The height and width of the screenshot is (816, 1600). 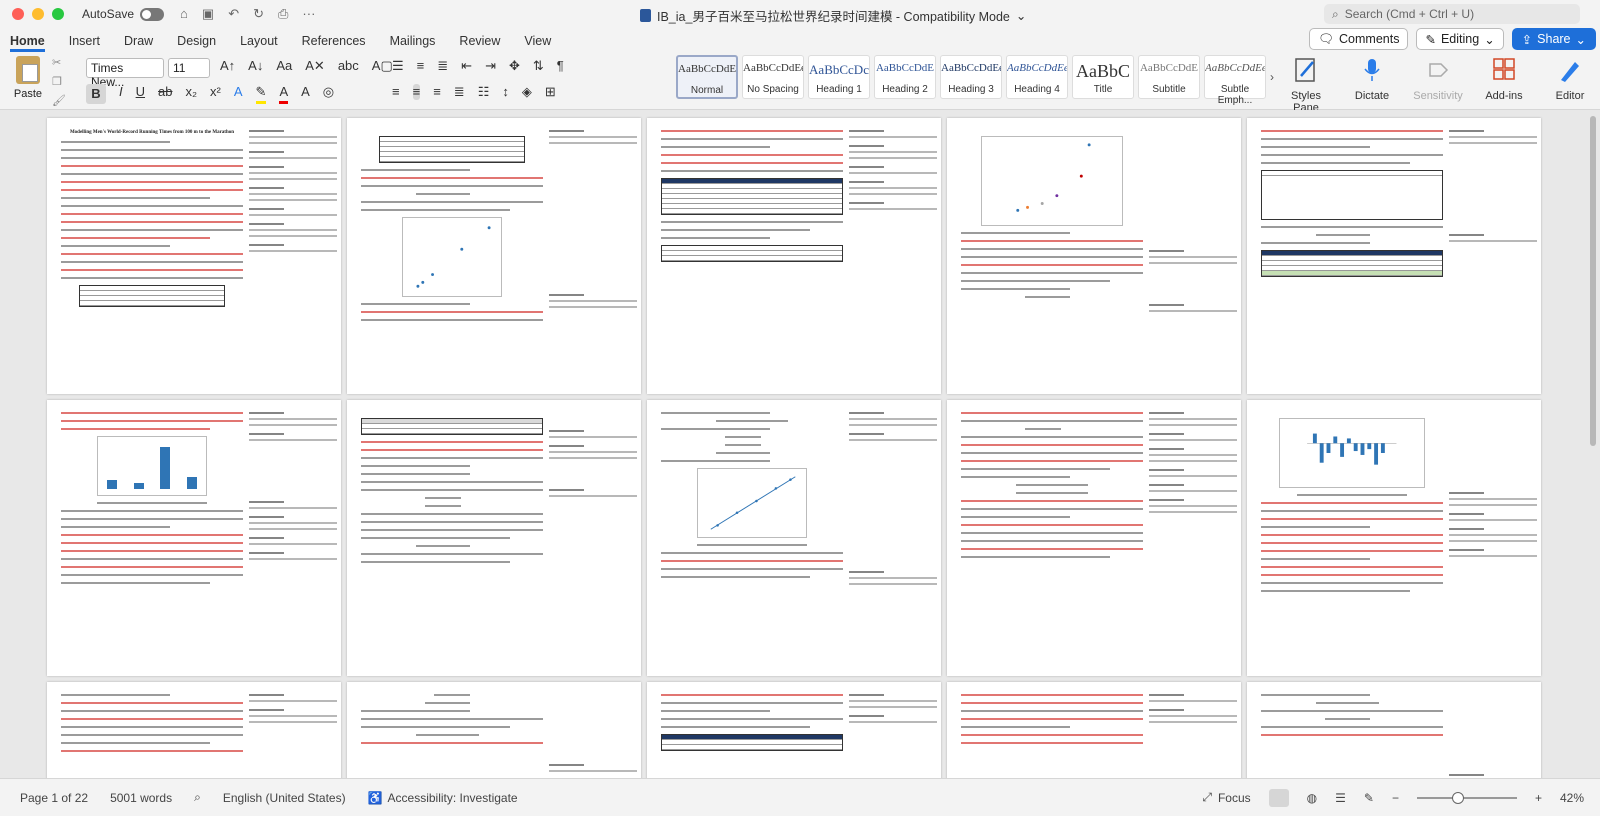 What do you see at coordinates (1306, 85) in the screenshot?
I see `styles-pane-button: Styles Pane` at bounding box center [1306, 85].